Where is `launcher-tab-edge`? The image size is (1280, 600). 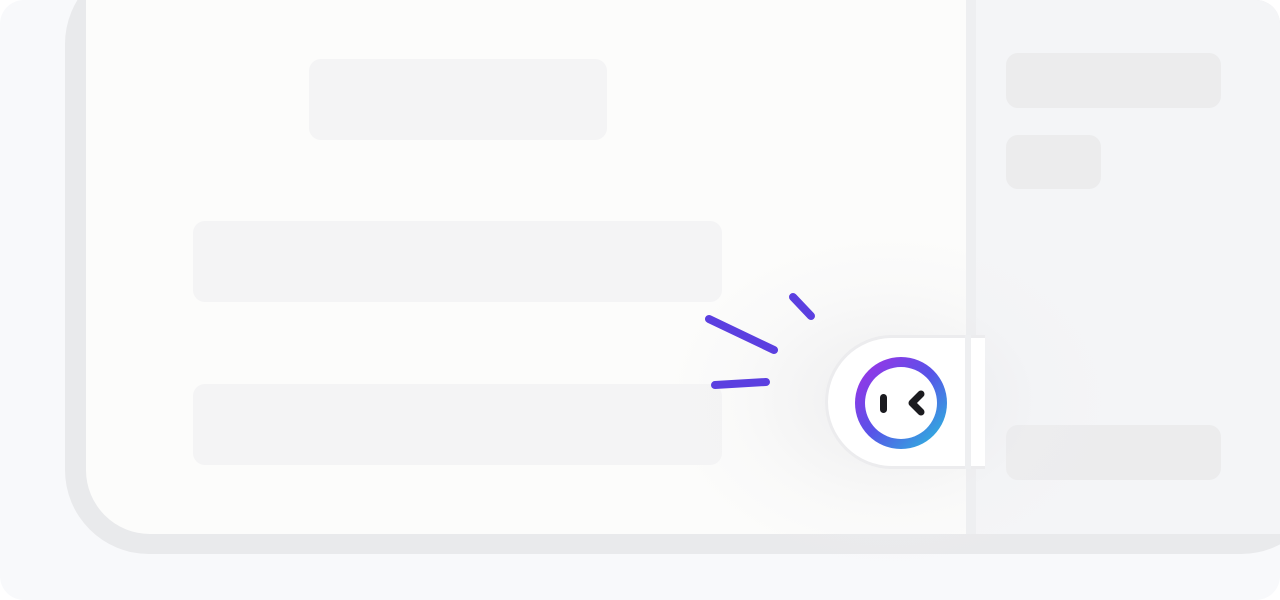
launcher-tab-edge is located at coordinates (968, 402).